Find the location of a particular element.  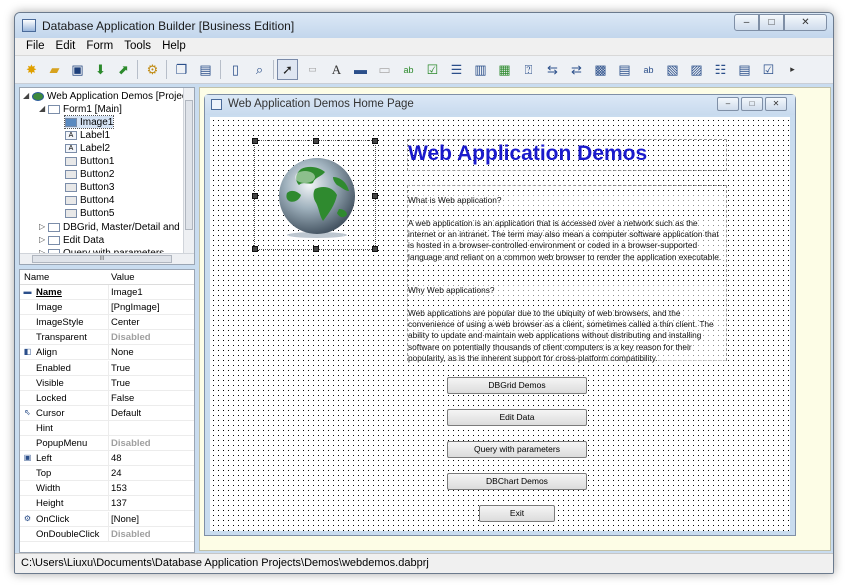

save-icon: ▣ is located at coordinates (77, 69).